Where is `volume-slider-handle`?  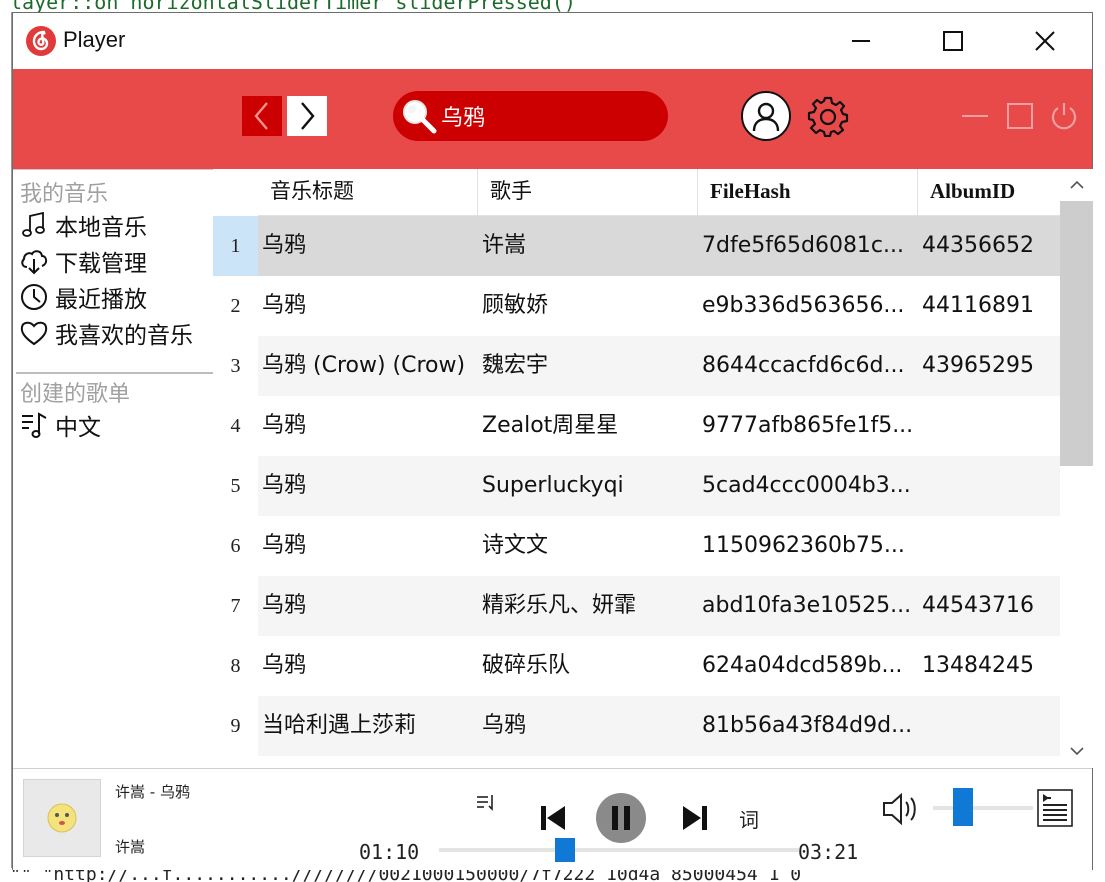 volume-slider-handle is located at coordinates (963, 807).